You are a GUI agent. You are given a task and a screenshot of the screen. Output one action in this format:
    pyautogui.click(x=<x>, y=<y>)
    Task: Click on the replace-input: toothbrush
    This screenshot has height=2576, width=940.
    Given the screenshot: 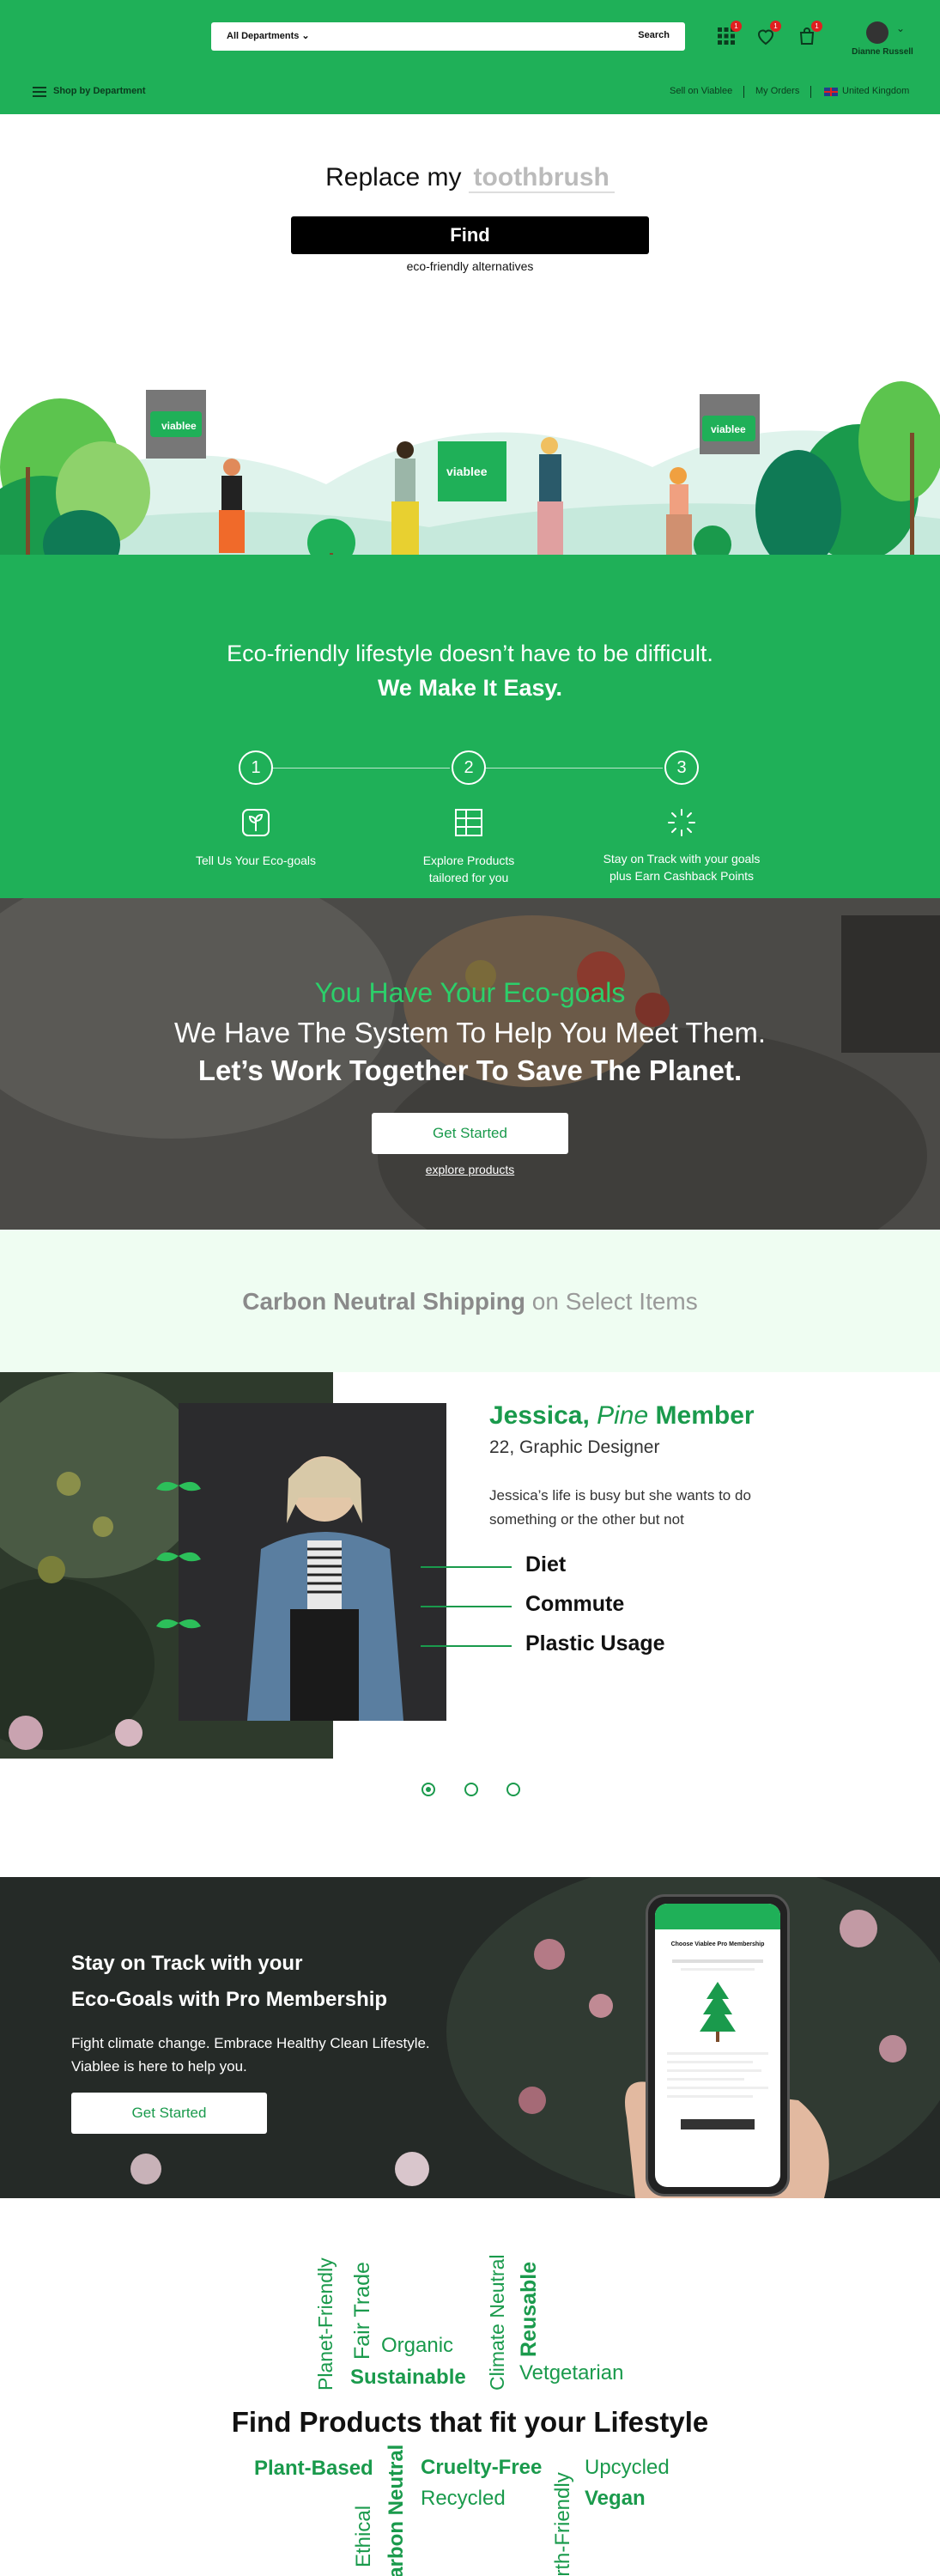 What is the action you would take?
    pyautogui.click(x=541, y=178)
    